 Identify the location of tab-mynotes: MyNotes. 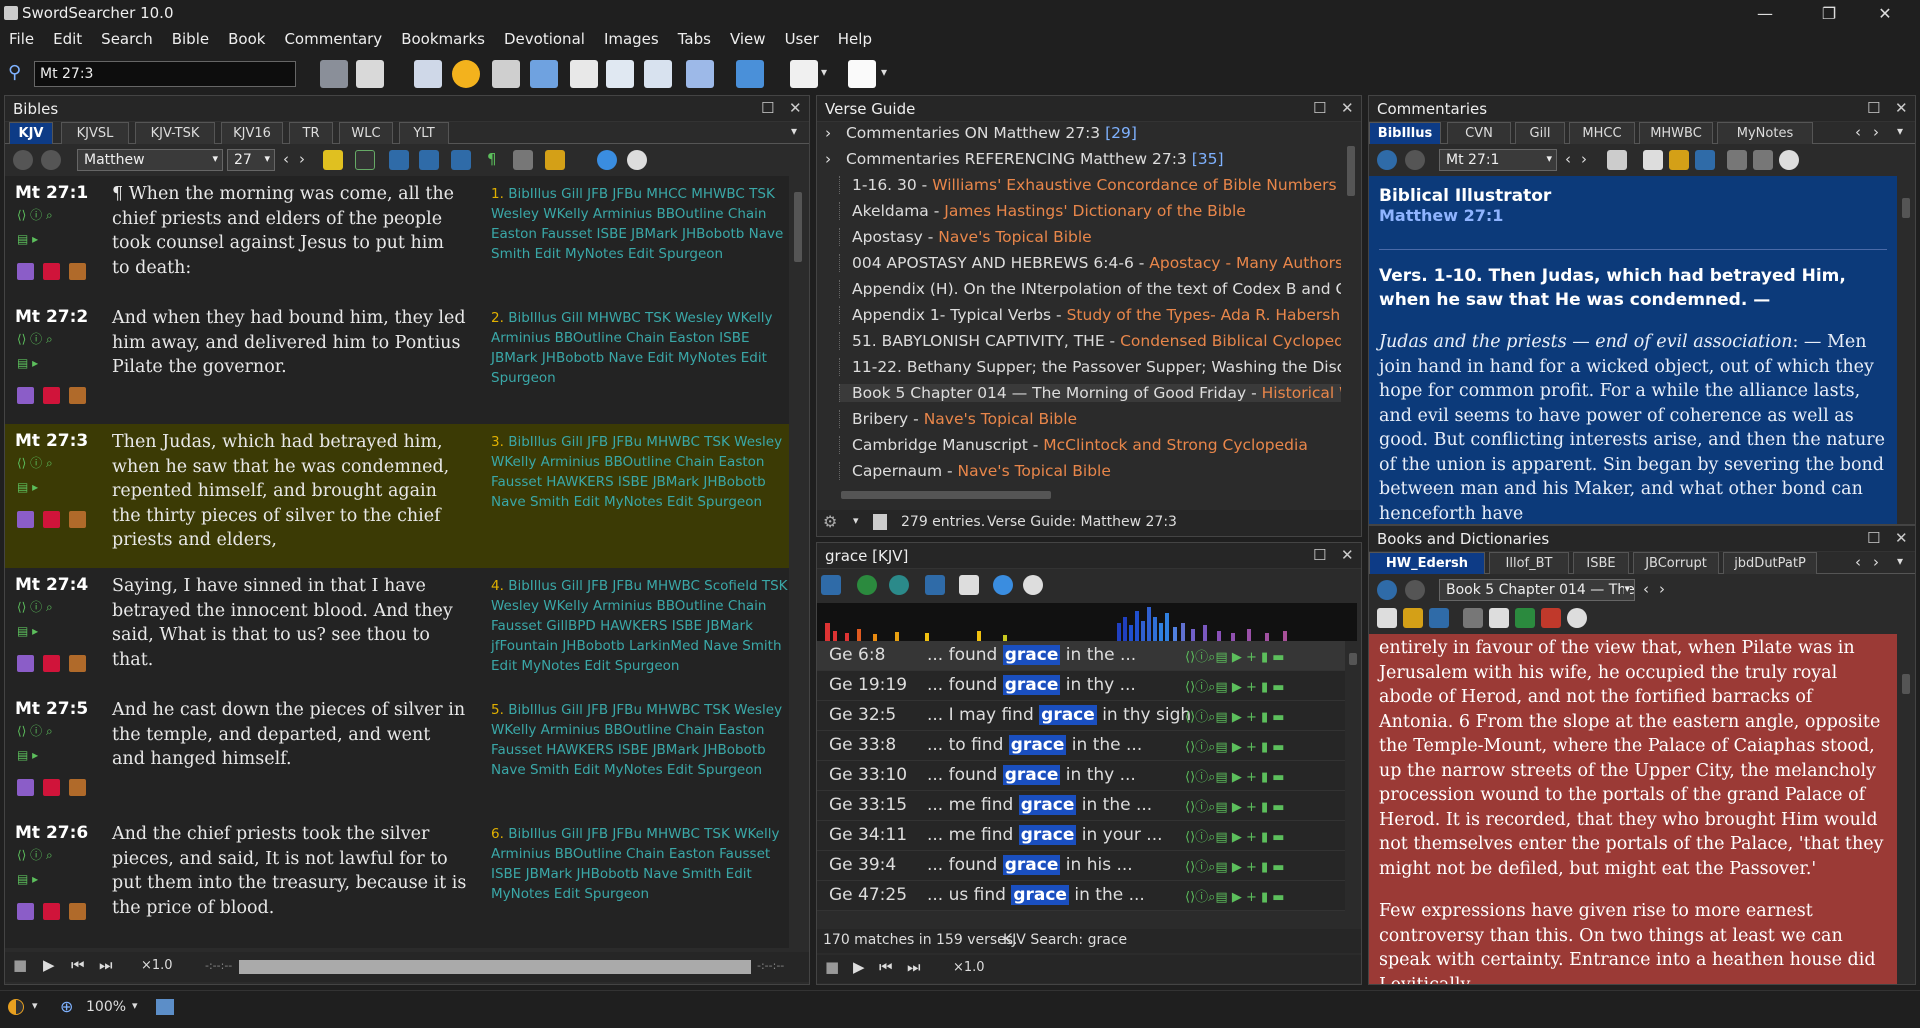
(1765, 133).